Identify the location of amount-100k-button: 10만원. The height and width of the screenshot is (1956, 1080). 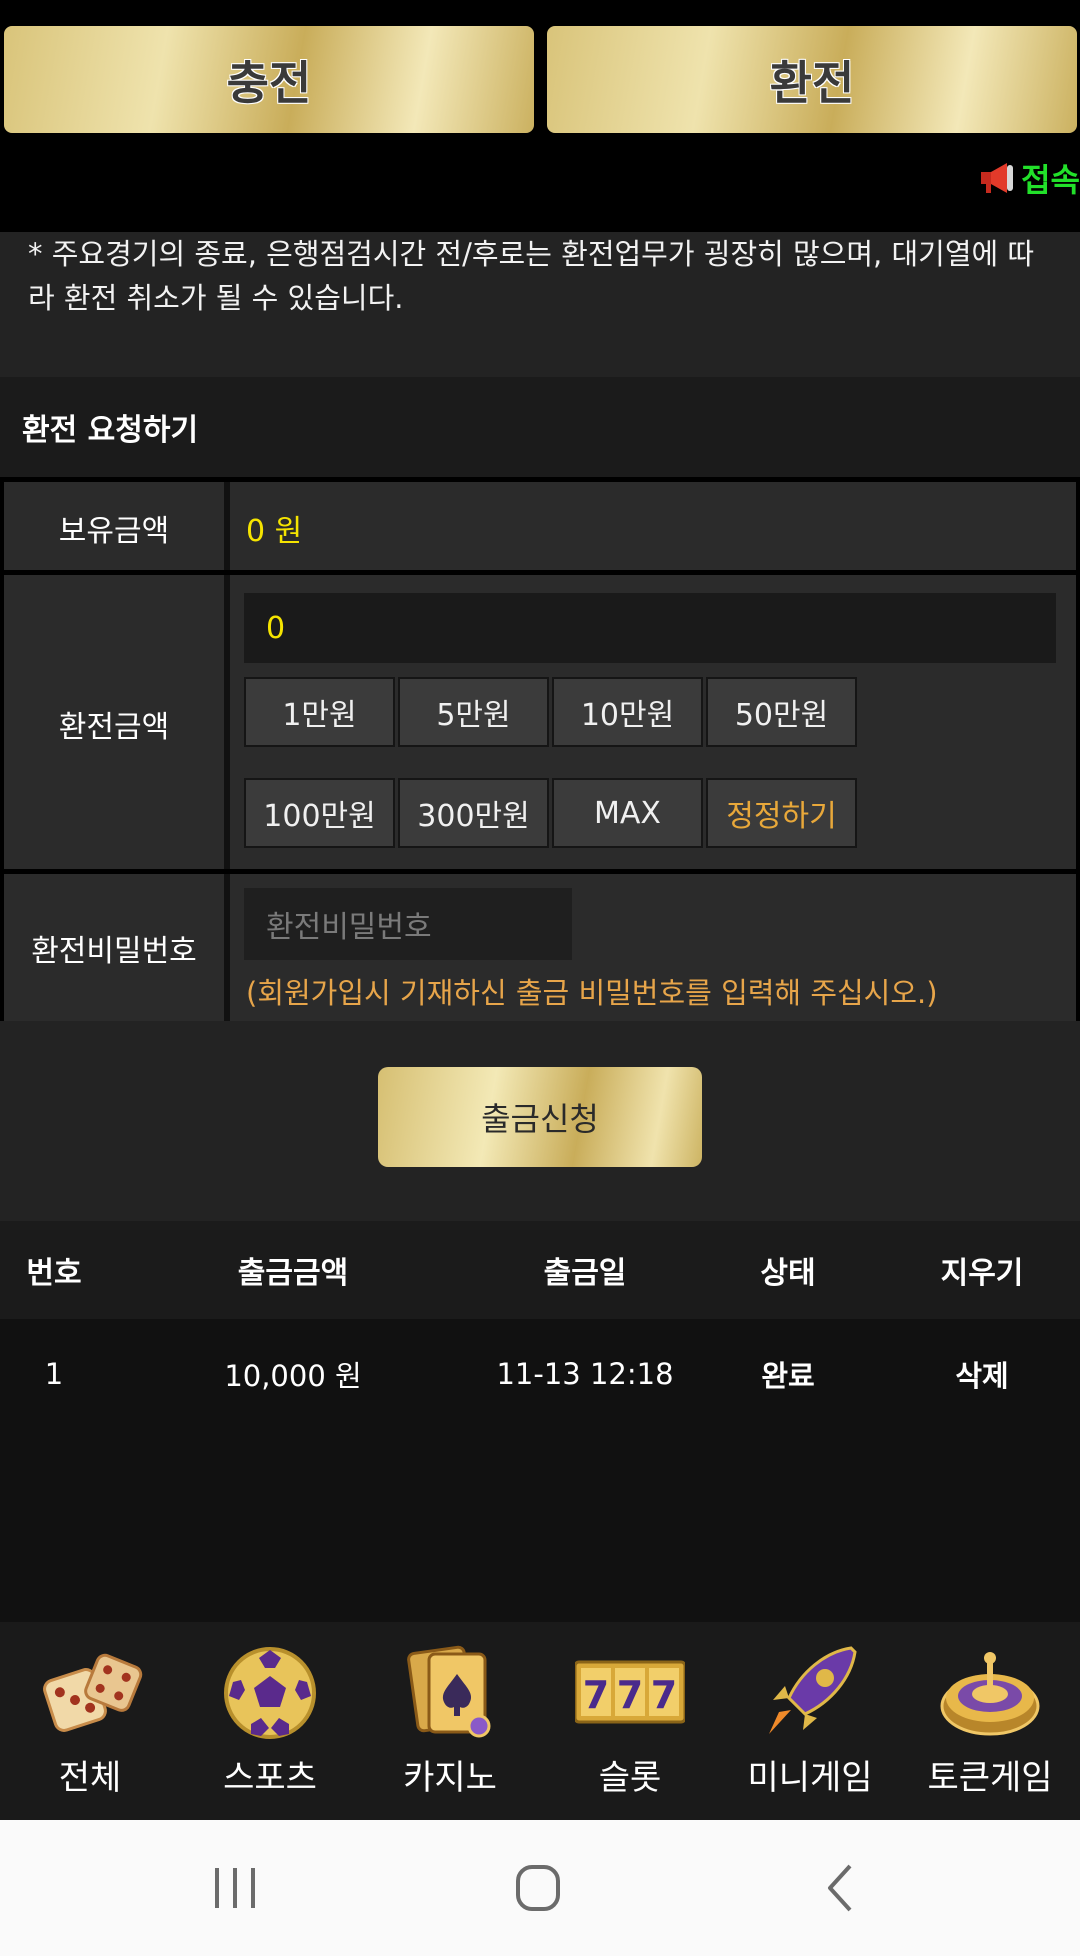
(627, 712).